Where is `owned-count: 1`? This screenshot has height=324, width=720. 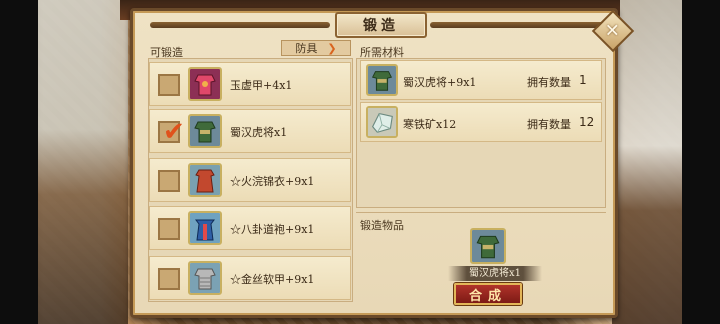
owned-count: 1 is located at coordinates (583, 80).